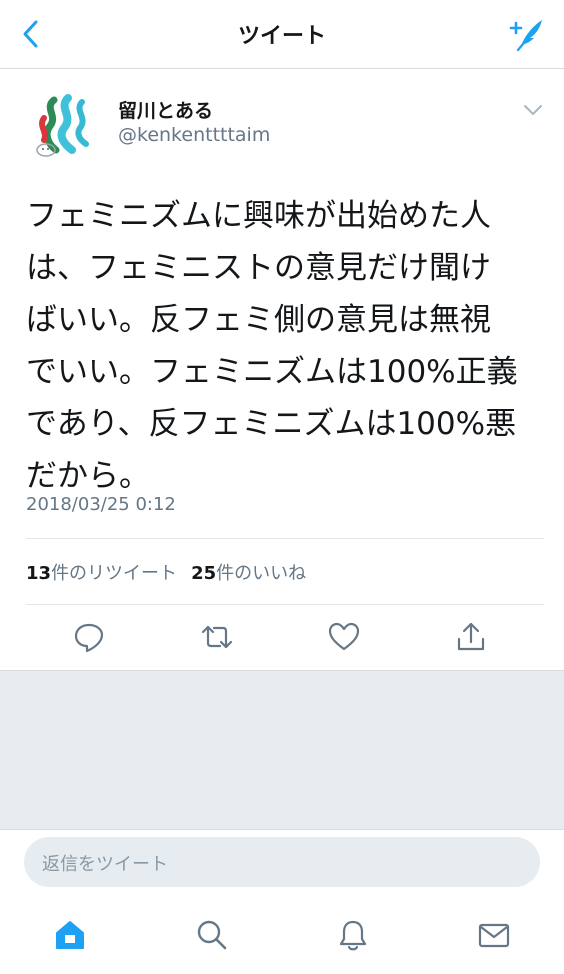  I want to click on user-handle: @kenkenttttaim, so click(194, 135).